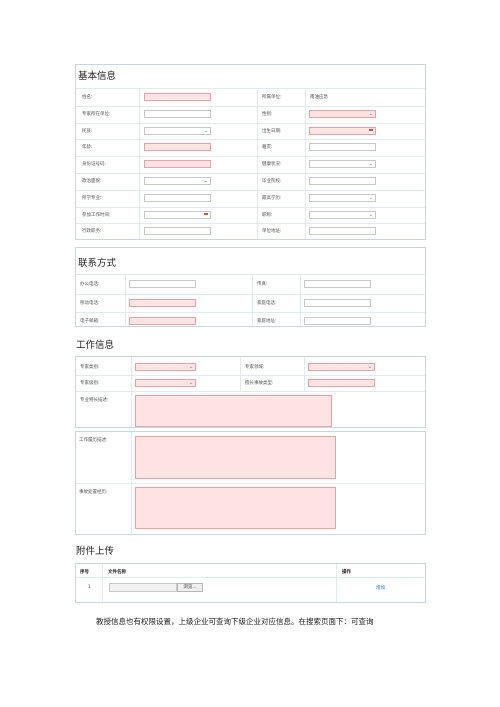  What do you see at coordinates (97, 263) in the screenshot?
I see `contact-title: 联系方式` at bounding box center [97, 263].